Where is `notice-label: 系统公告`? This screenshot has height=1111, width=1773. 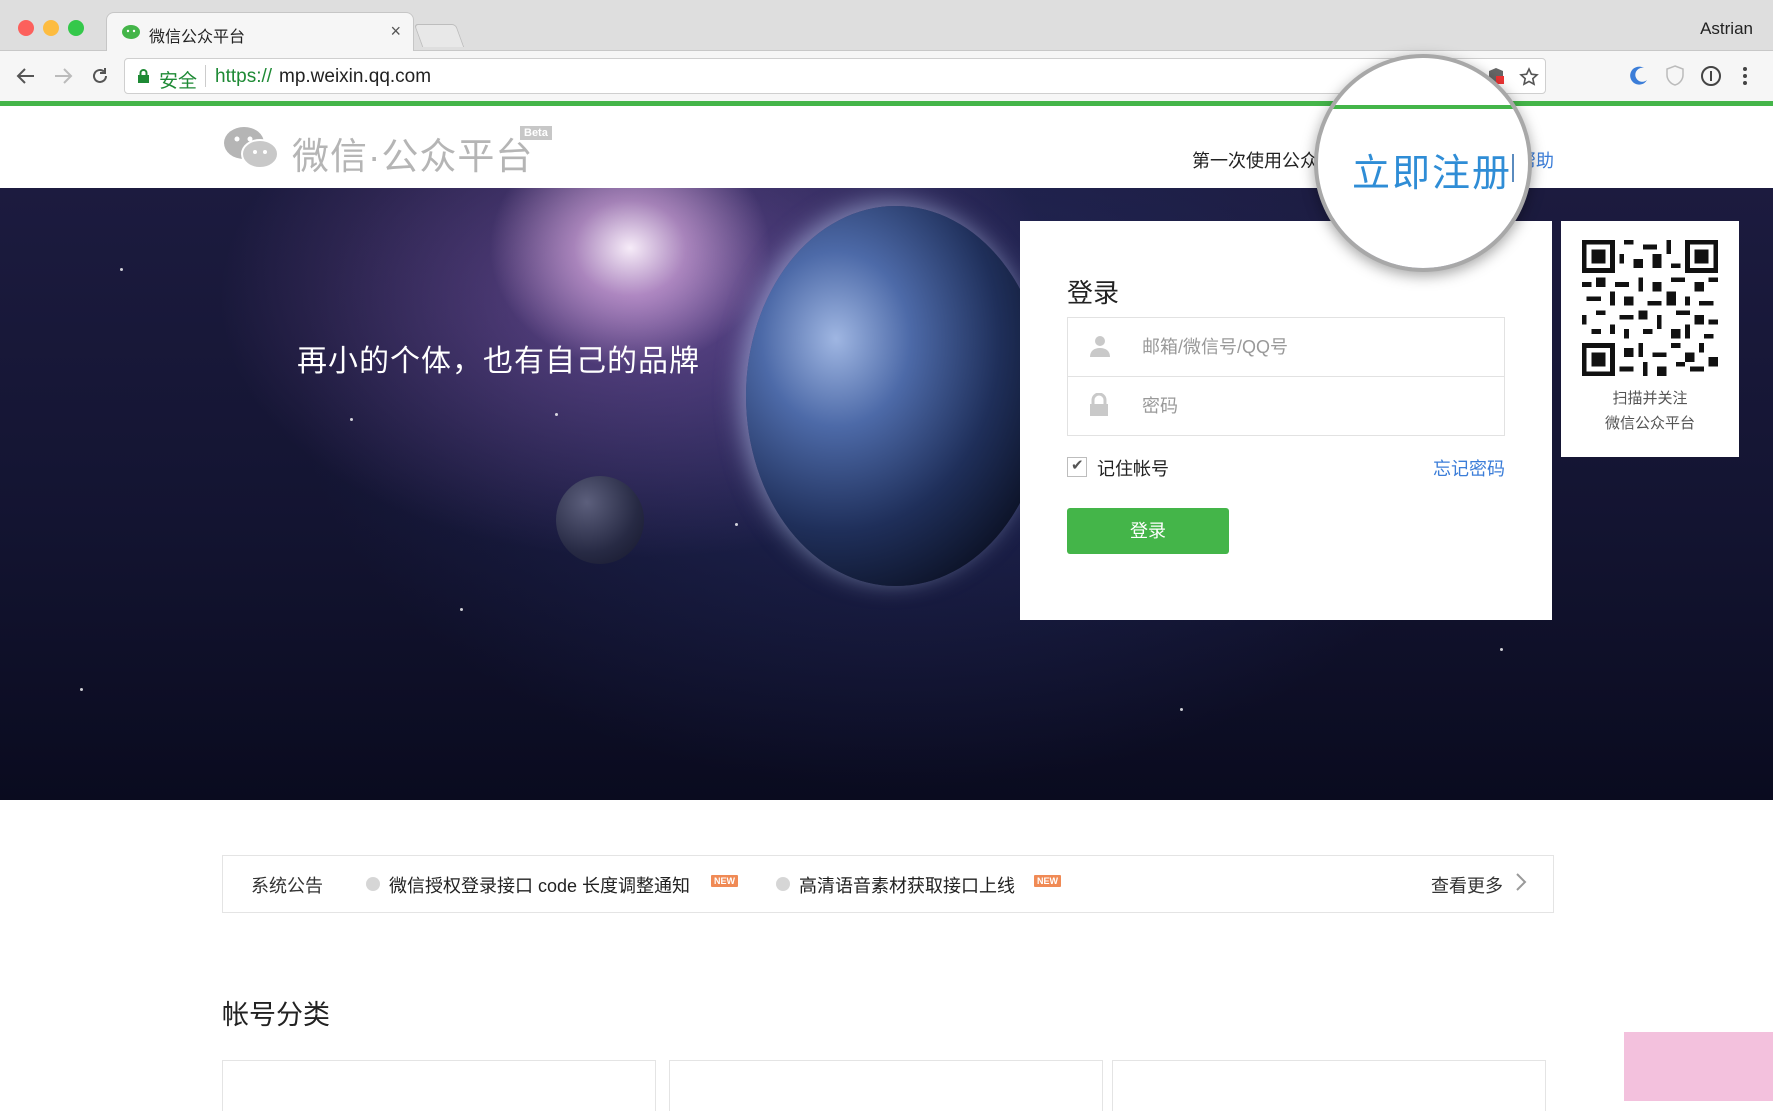 notice-label: 系统公告 is located at coordinates (287, 886).